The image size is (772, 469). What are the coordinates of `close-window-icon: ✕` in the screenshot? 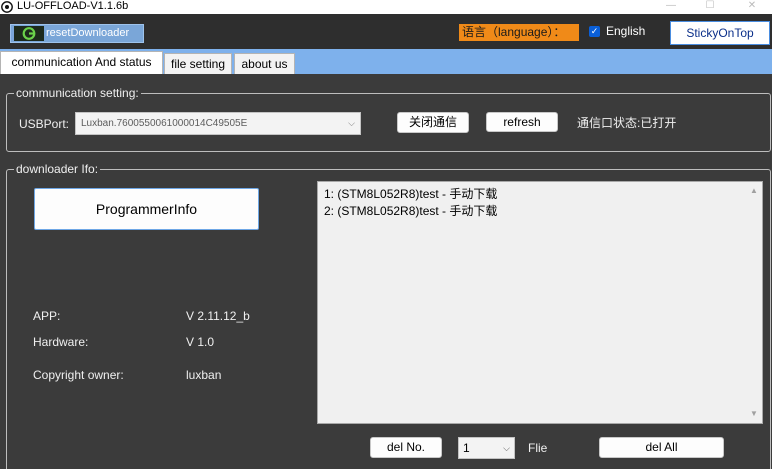 It's located at (752, 6).